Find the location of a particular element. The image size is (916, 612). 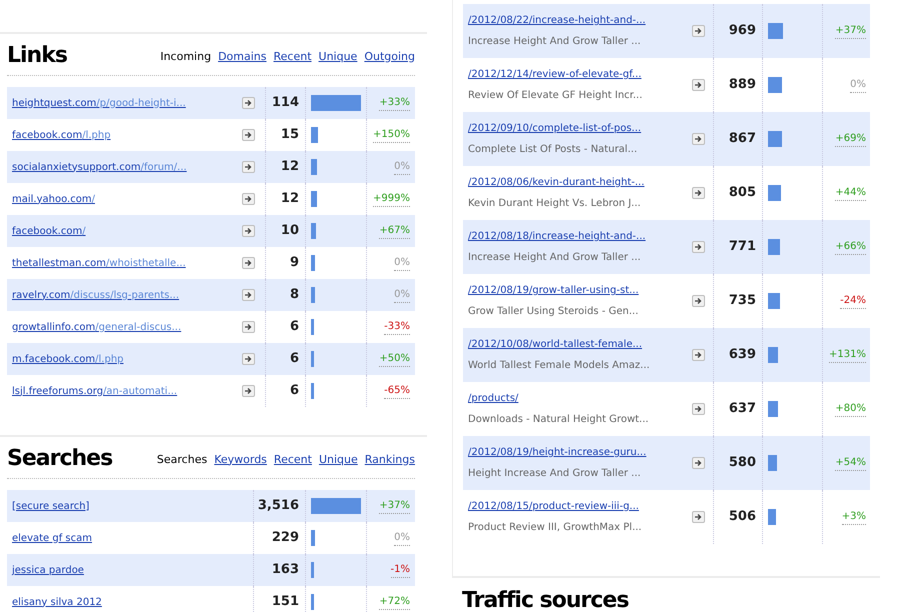

count-value: 9 is located at coordinates (294, 263).